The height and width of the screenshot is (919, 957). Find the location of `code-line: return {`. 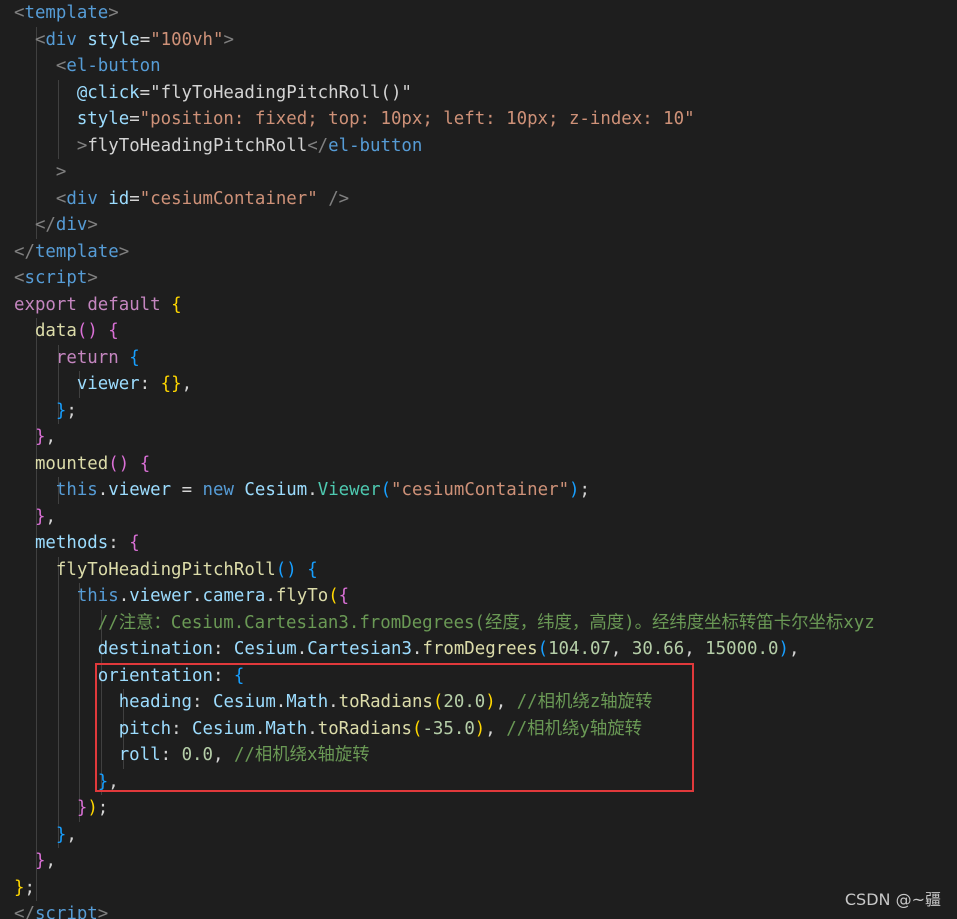

code-line: return { is located at coordinates (77, 358).